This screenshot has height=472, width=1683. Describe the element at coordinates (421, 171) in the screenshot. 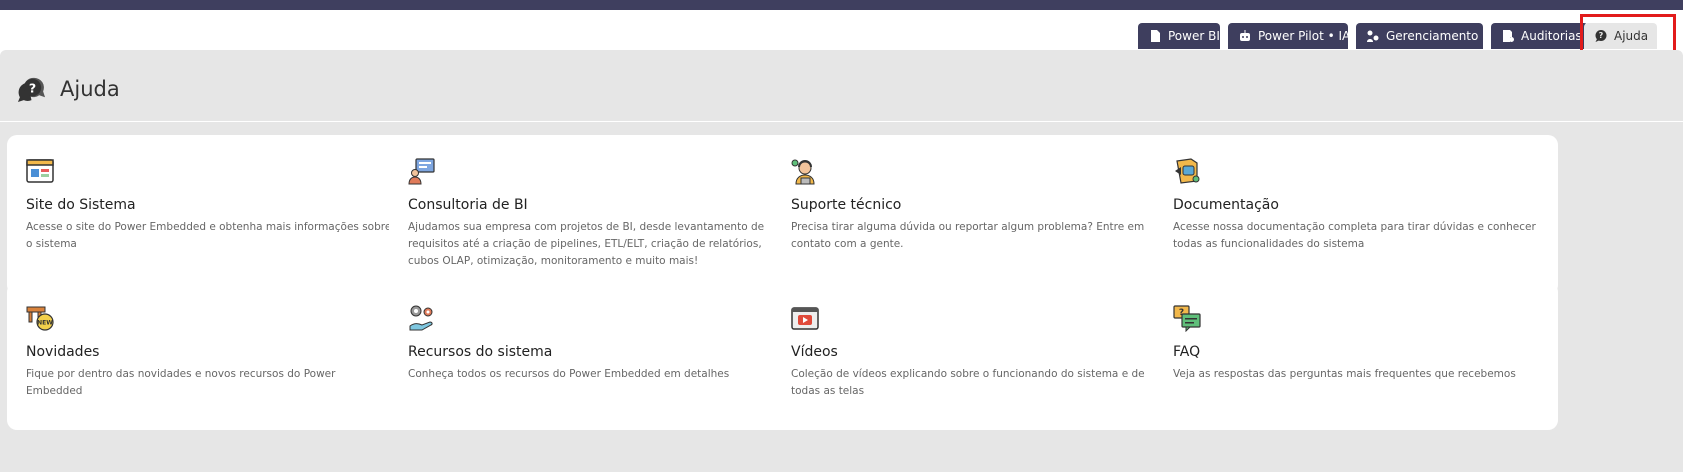

I see `consulting-icon` at that location.